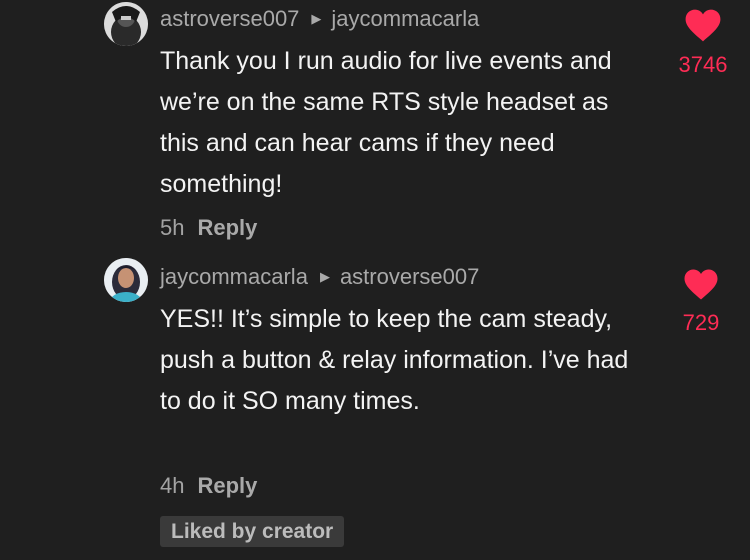 This screenshot has width=750, height=560. I want to click on like-control: 3746, so click(703, 43).